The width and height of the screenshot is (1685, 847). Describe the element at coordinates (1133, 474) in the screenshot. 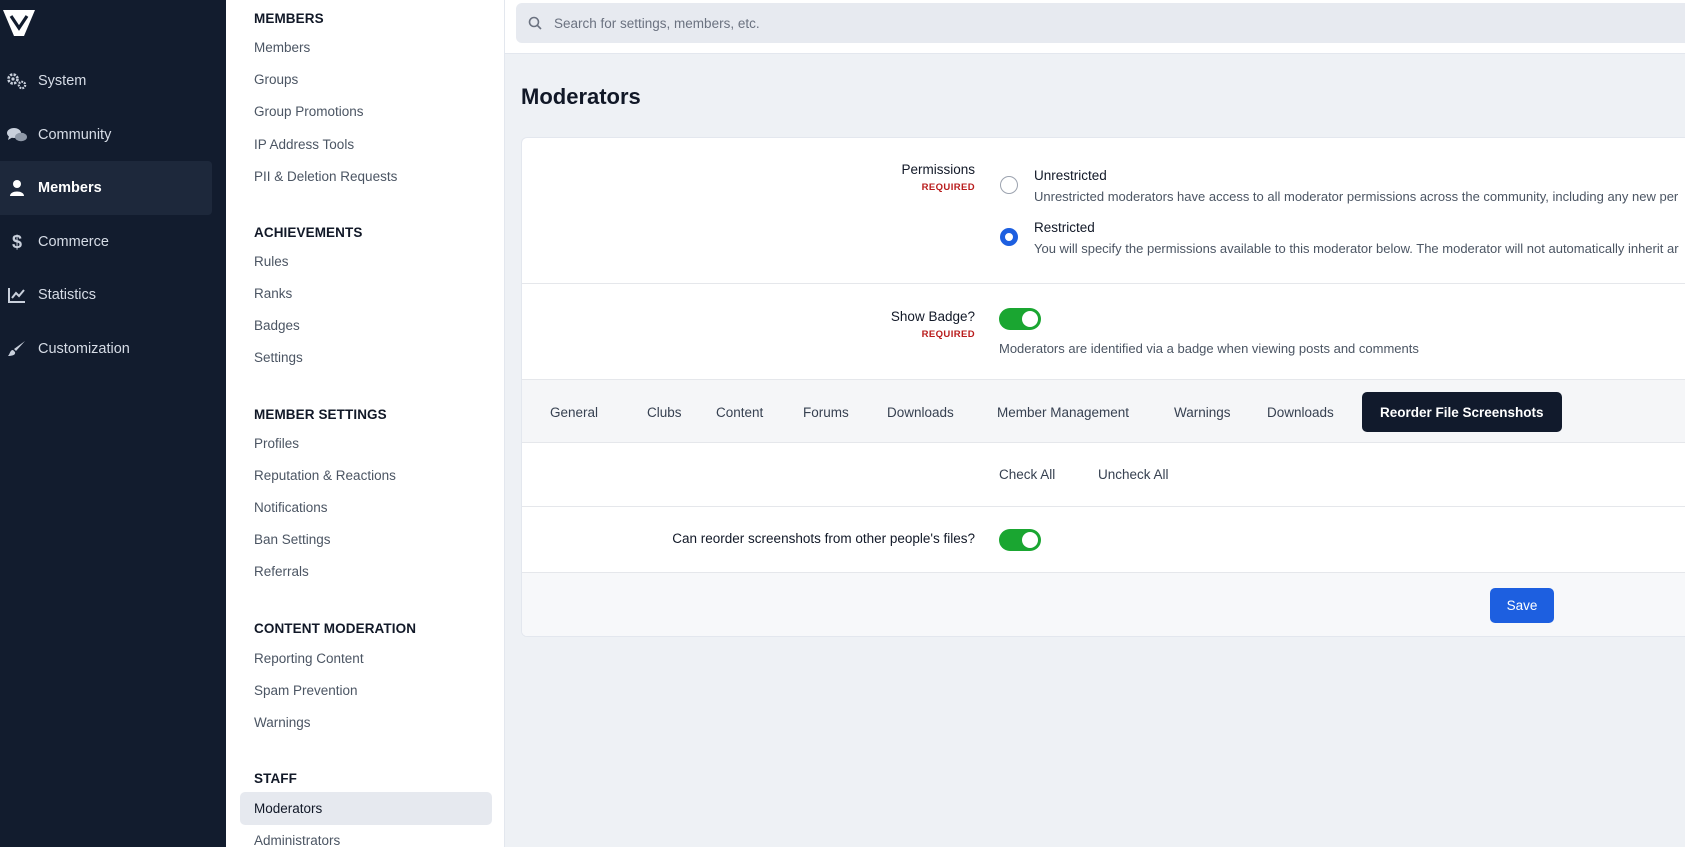

I see `uncheck-all-button: Uncheck All` at that location.